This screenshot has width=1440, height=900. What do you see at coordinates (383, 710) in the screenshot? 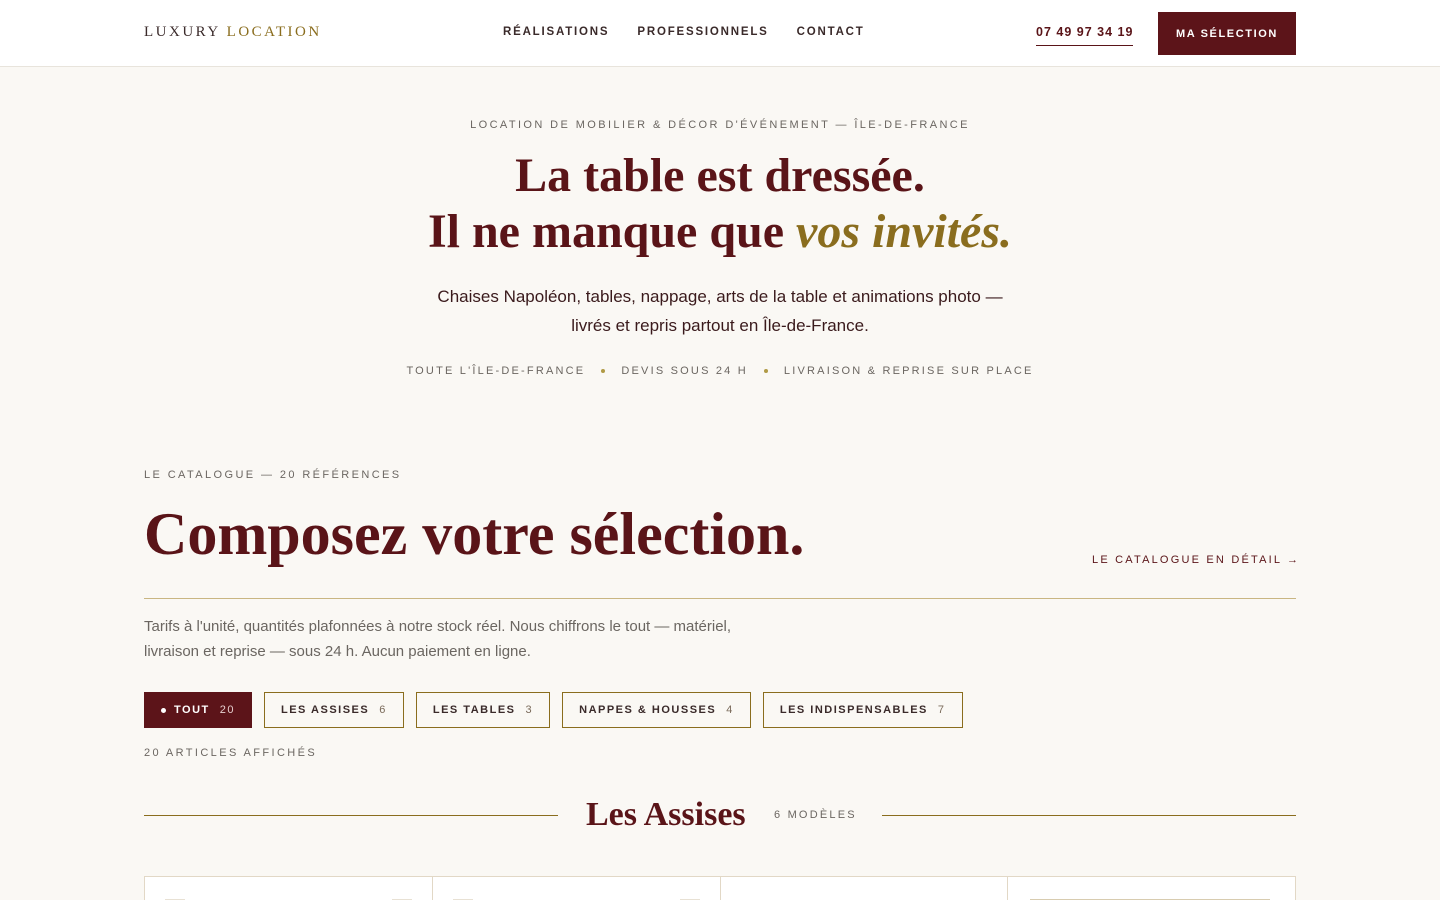
I see `filter-count: 6` at bounding box center [383, 710].